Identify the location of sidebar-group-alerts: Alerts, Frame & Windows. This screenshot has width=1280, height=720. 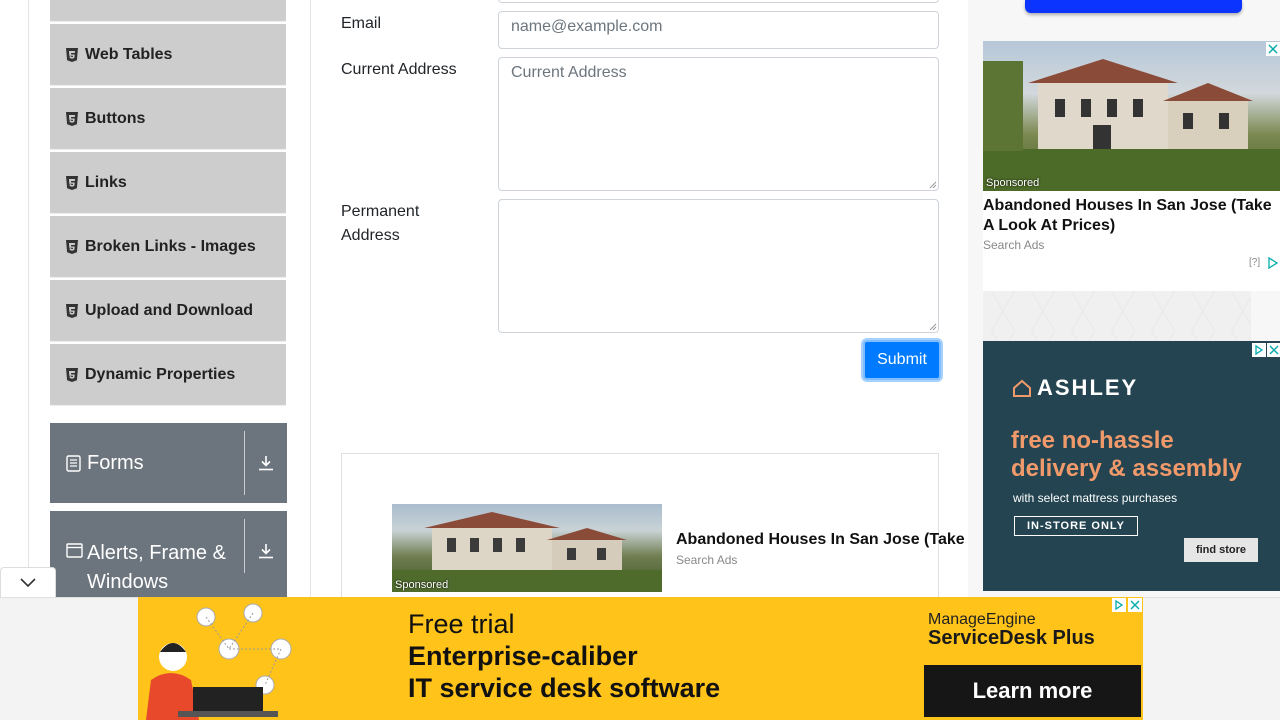
(168, 556).